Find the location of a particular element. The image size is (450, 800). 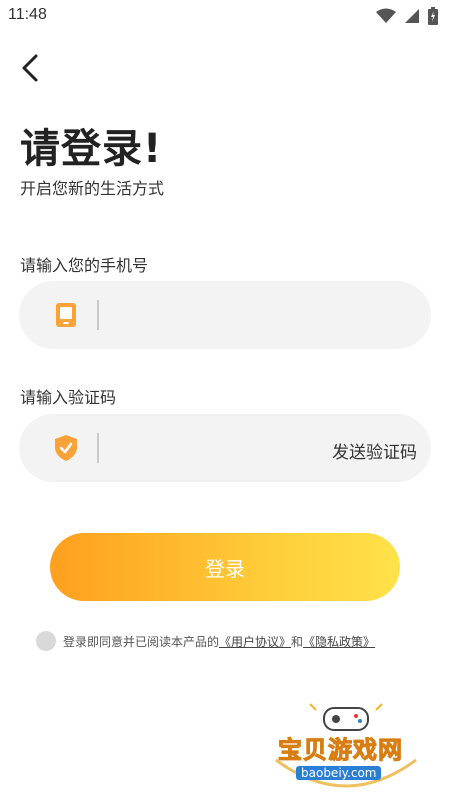

agreement-row: 登录即同意并已阅读本产品的 《用户协议》 和 《隐私政策》 is located at coordinates (205, 641).